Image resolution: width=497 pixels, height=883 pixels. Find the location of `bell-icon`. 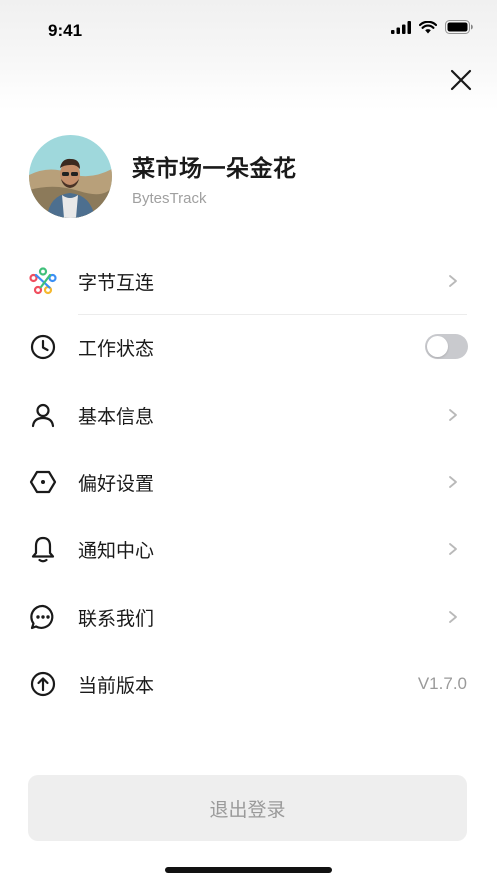

bell-icon is located at coordinates (43, 549).